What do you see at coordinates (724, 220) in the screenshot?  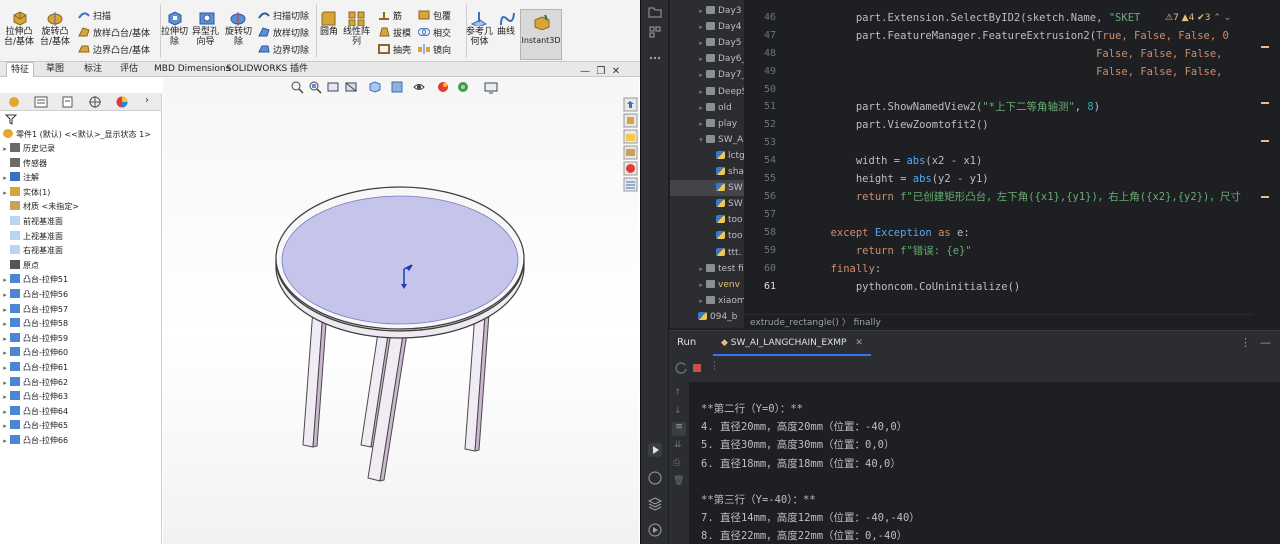 I see `project-tree-item: too` at bounding box center [724, 220].